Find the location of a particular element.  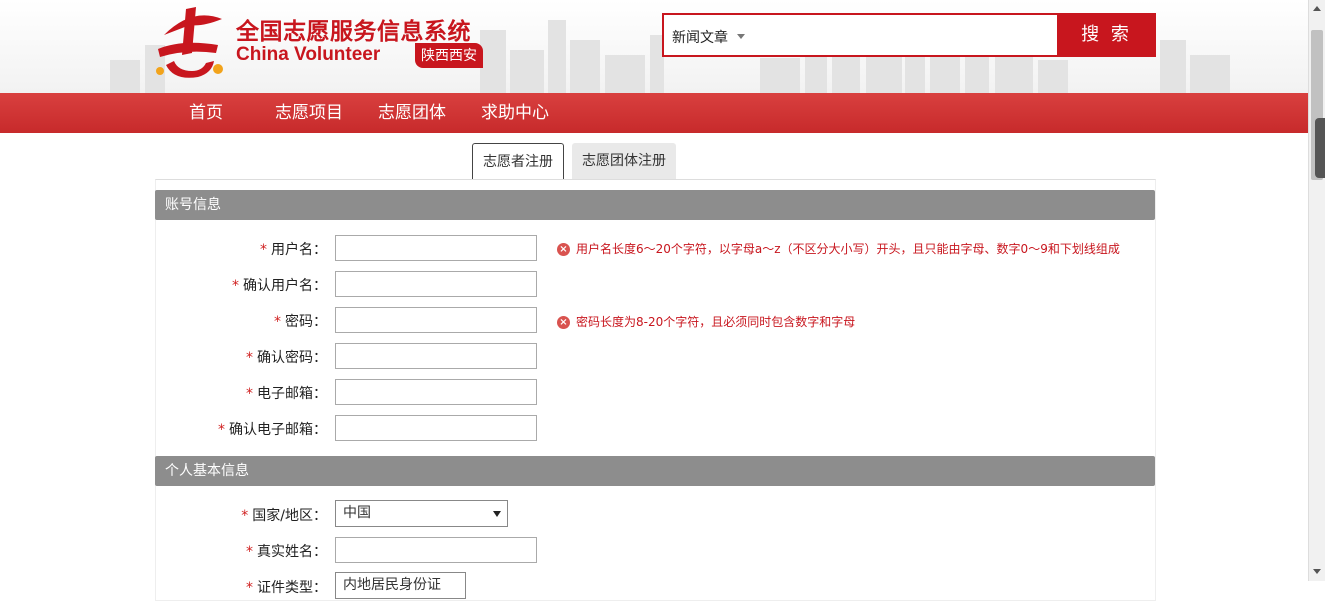

nav-item-help: 求助中心 is located at coordinates (515, 113).